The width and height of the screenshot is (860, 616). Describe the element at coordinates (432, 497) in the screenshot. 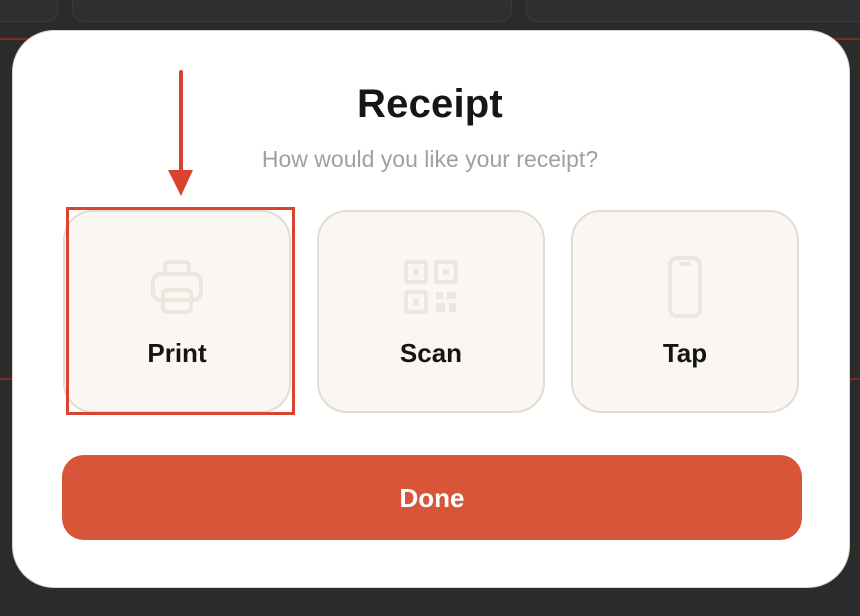

I see `done-button: Done` at that location.